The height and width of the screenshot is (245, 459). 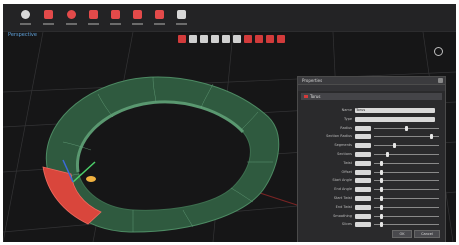 I want to click on wrench-icon, so click(x=181, y=14).